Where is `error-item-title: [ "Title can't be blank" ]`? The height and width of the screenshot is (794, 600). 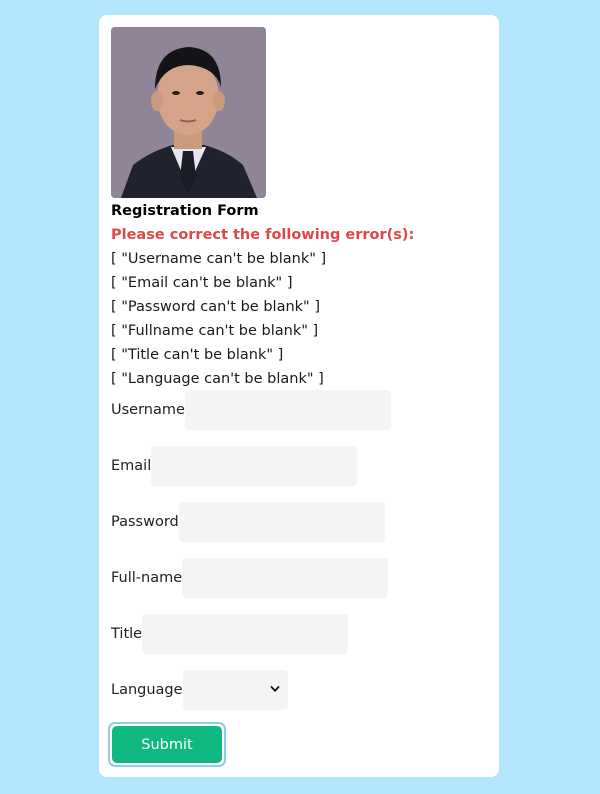 error-item-title: [ "Title can't be blank" ] is located at coordinates (197, 355).